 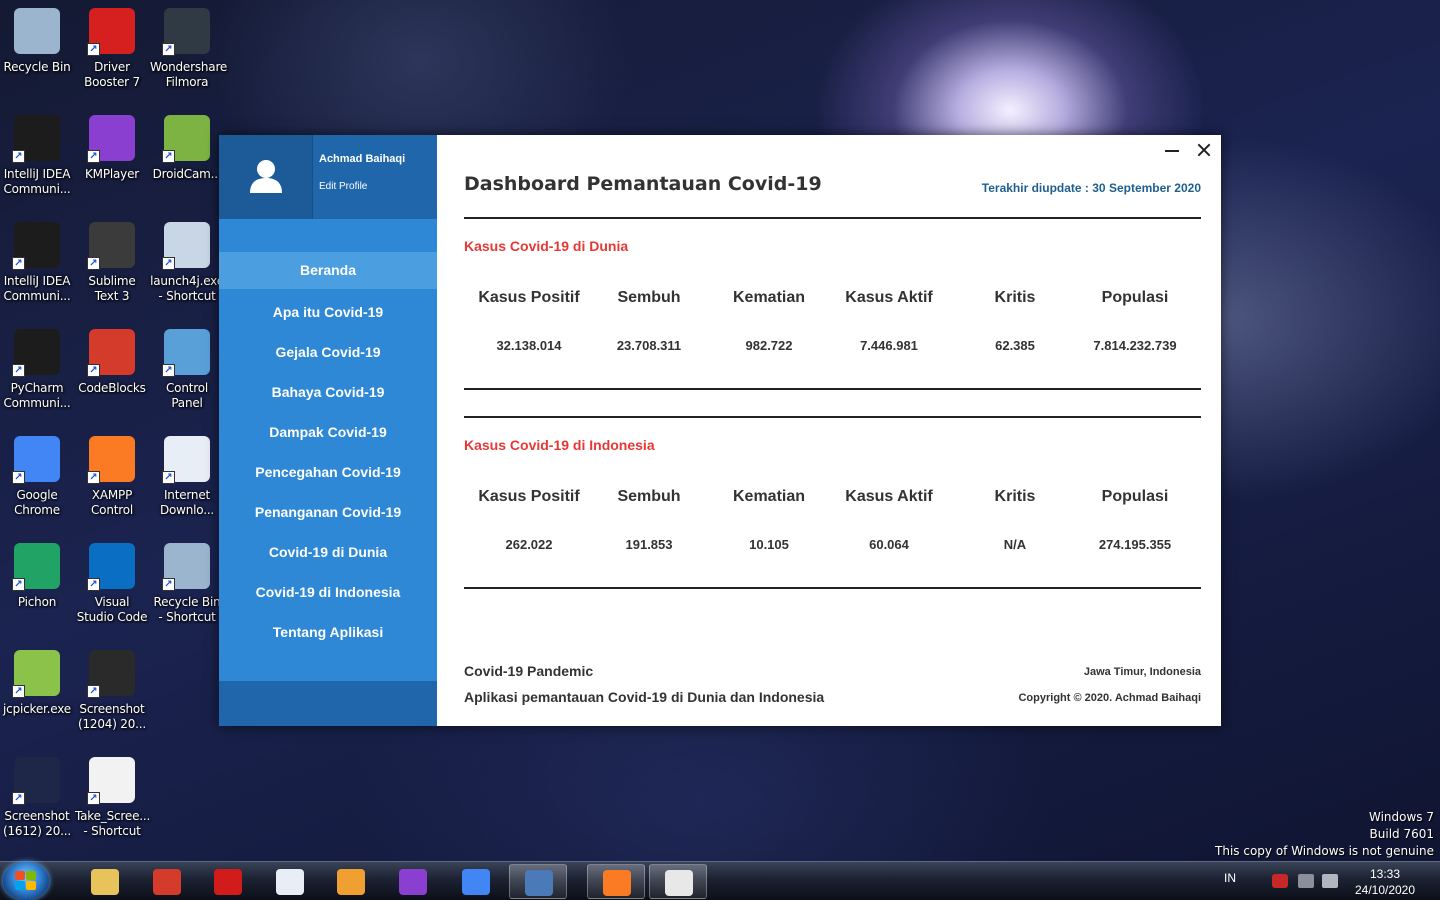 What do you see at coordinates (328, 270) in the screenshot?
I see `nav-item: Beranda` at bounding box center [328, 270].